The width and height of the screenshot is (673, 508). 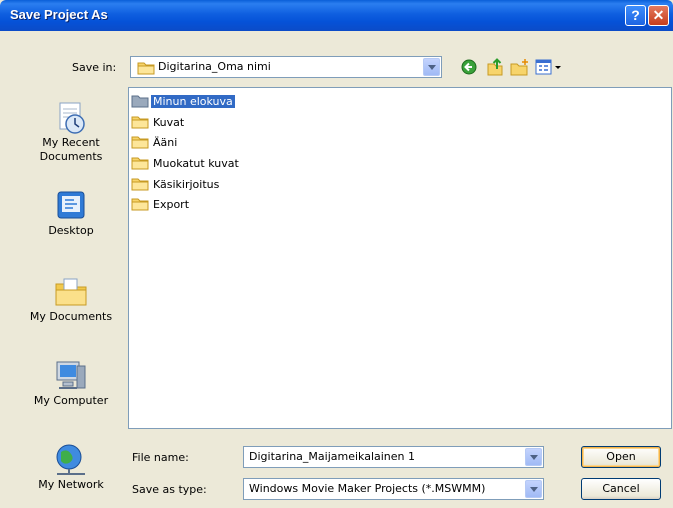 What do you see at coordinates (621, 457) in the screenshot?
I see `open-button: Open` at bounding box center [621, 457].